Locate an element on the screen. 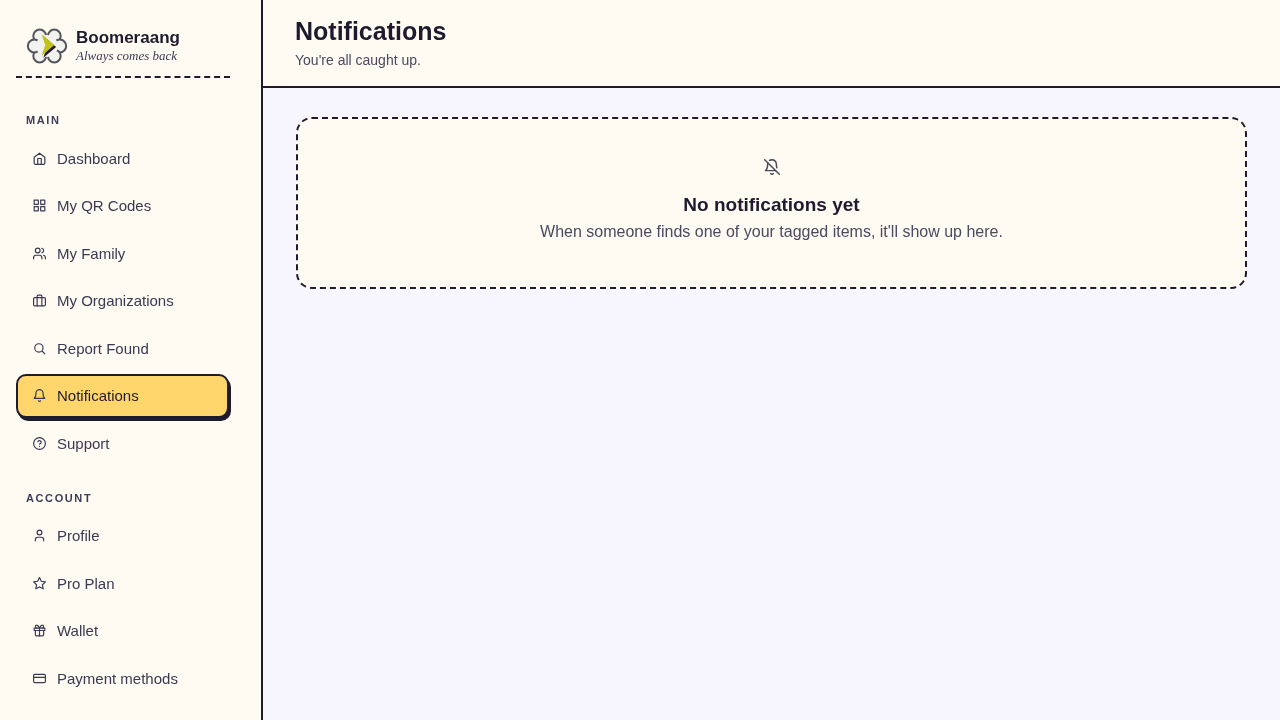 The height and width of the screenshot is (720, 1280). user-icon is located at coordinates (39, 536).